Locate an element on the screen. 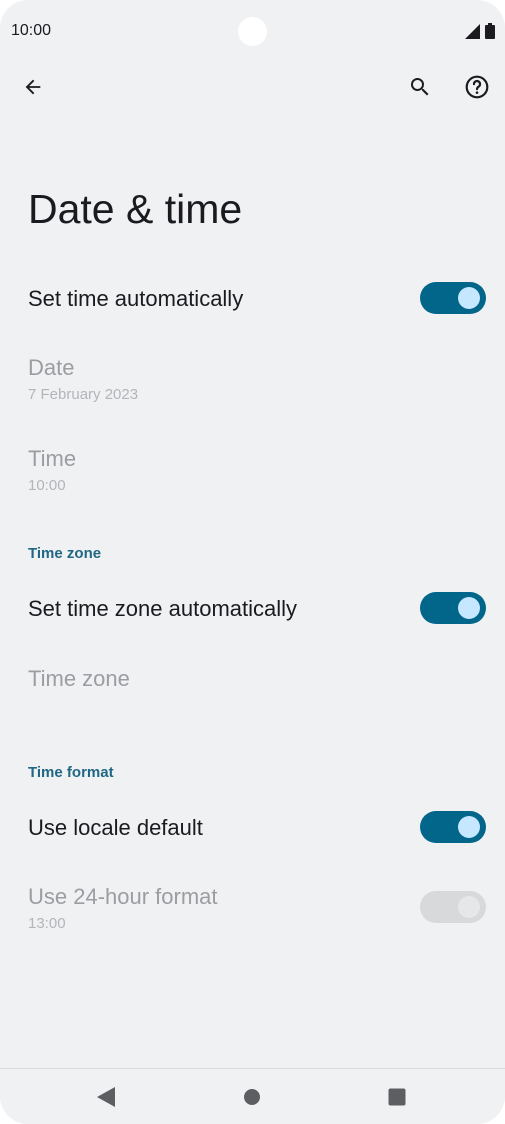  status-bar: 10:00 is located at coordinates (252, 31).